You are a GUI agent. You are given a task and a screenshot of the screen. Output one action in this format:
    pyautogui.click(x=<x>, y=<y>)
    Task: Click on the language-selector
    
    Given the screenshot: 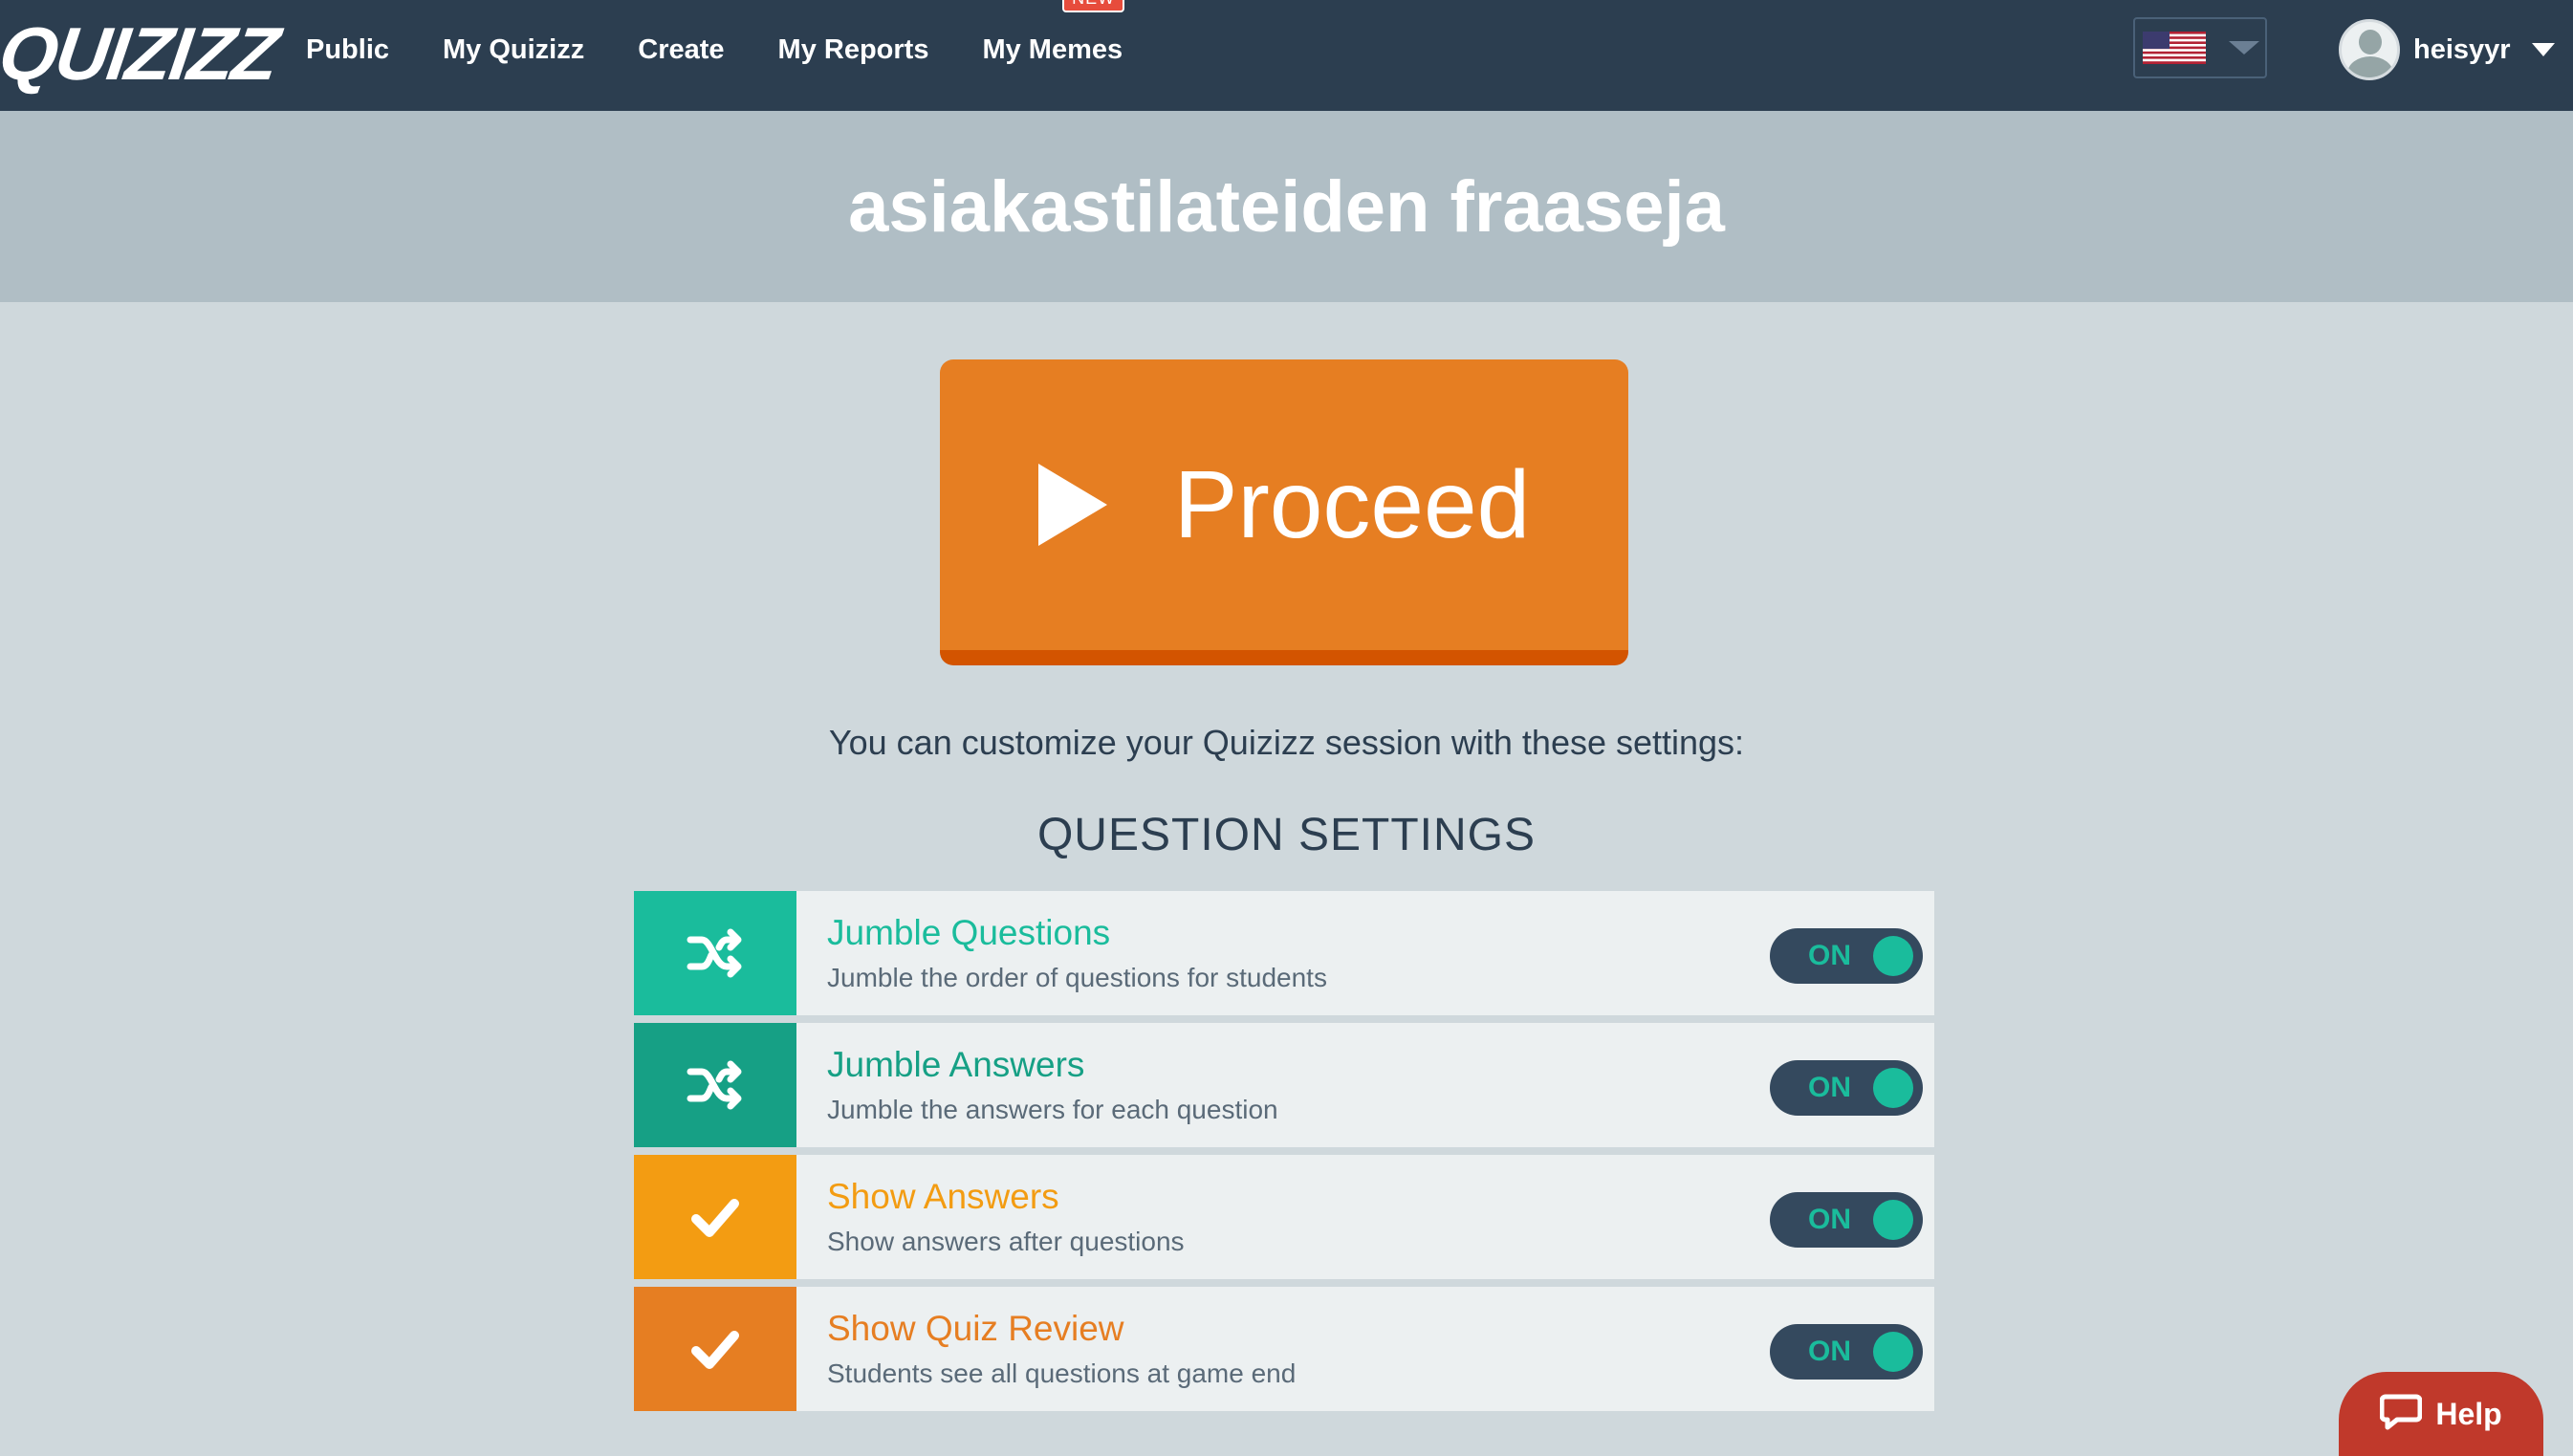 What is the action you would take?
    pyautogui.click(x=2200, y=47)
    